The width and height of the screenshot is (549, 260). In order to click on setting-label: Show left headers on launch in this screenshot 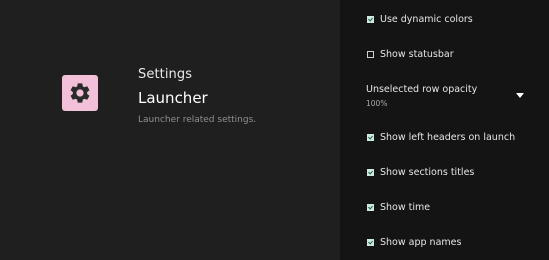, I will do `click(448, 137)`.